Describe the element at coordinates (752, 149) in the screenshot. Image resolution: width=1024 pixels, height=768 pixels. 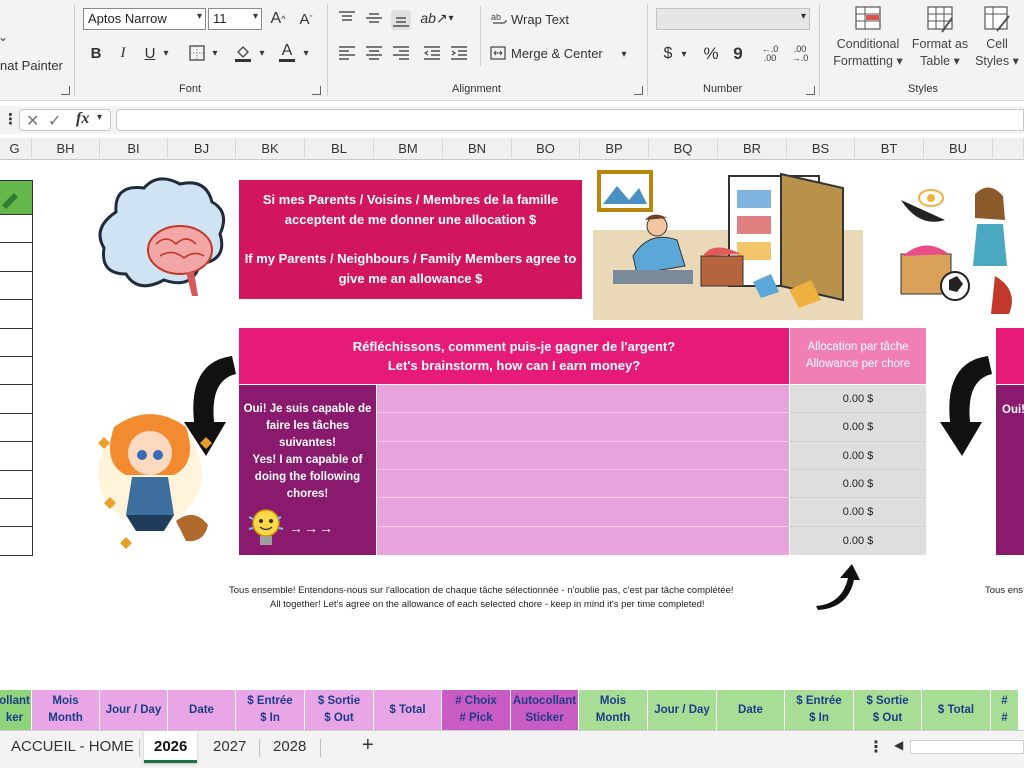
I see `column-header: BR` at that location.